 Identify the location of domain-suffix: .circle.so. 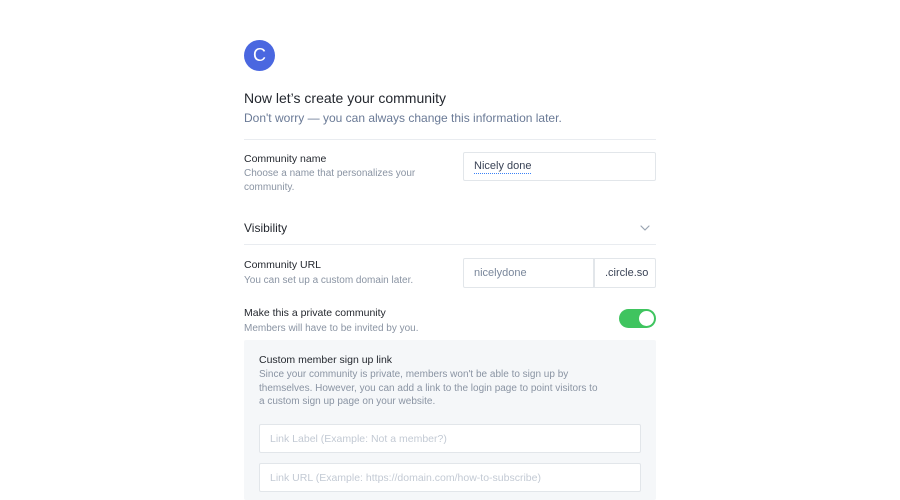
(627, 273).